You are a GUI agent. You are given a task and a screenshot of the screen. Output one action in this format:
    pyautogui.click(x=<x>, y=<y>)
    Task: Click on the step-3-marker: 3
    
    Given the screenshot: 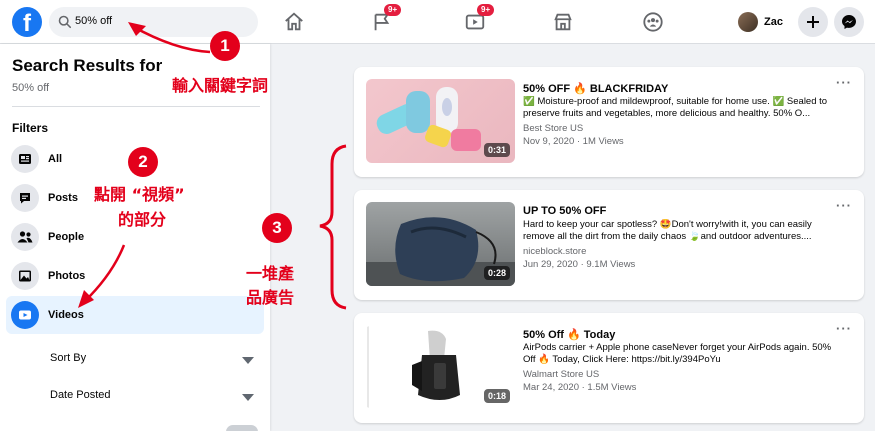 What is the action you would take?
    pyautogui.click(x=277, y=228)
    